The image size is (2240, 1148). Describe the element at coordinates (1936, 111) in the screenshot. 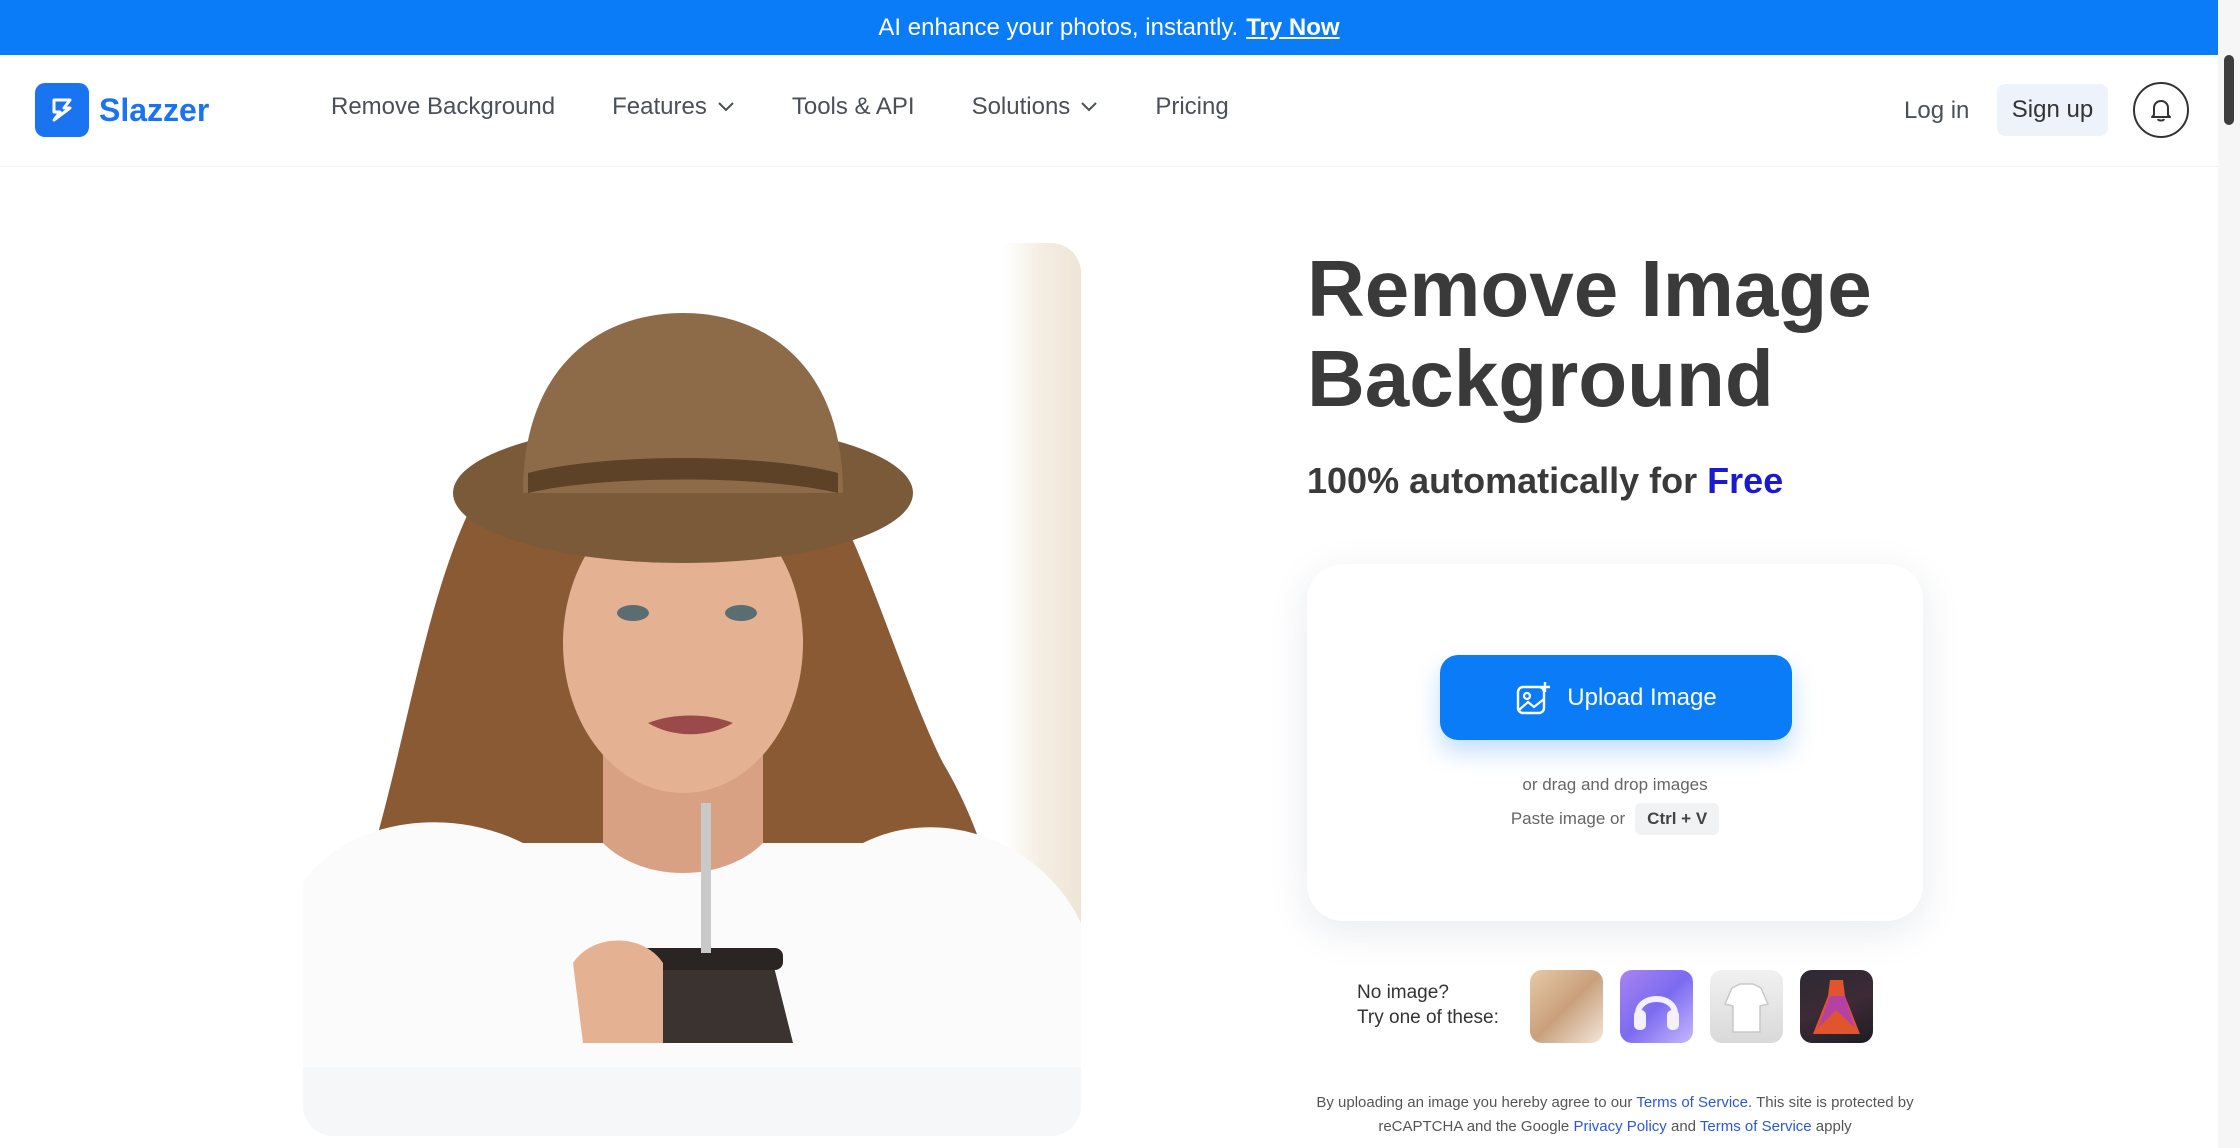

I see `login-link: Log in` at that location.